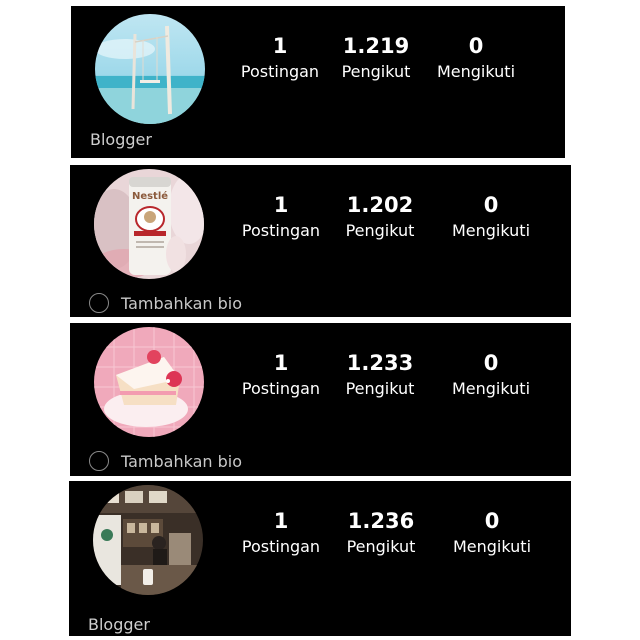  Describe the element at coordinates (376, 46) in the screenshot. I see `followers-count: 1.219` at that location.